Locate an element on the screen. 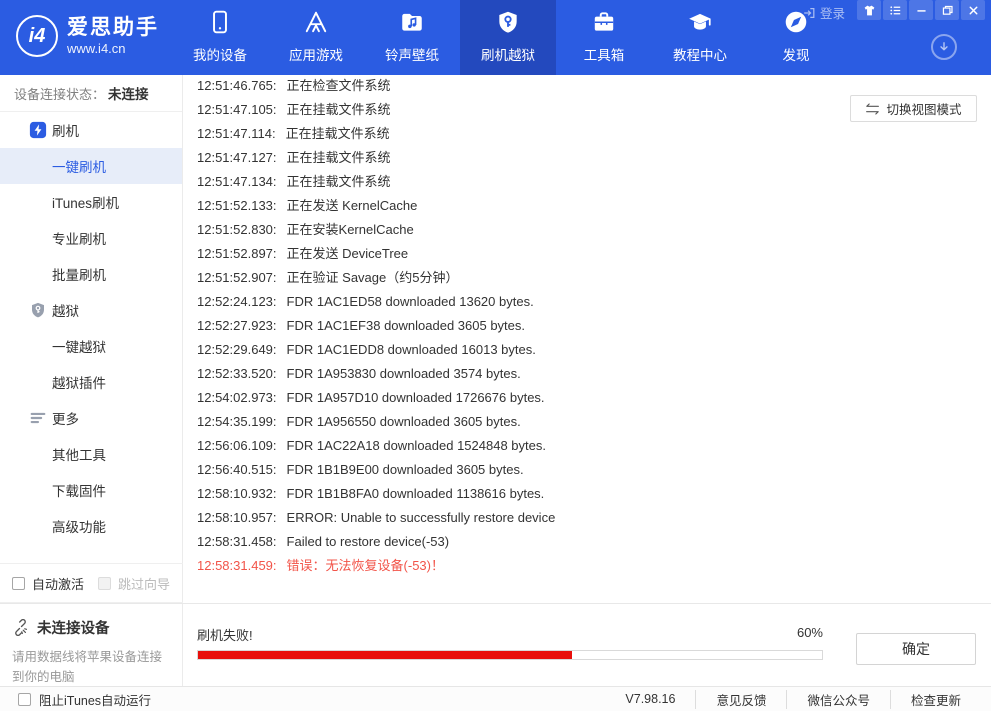 Image resolution: width=991 pixels, height=711 pixels. log-timestamp: 12:51:52.907: is located at coordinates (237, 277).